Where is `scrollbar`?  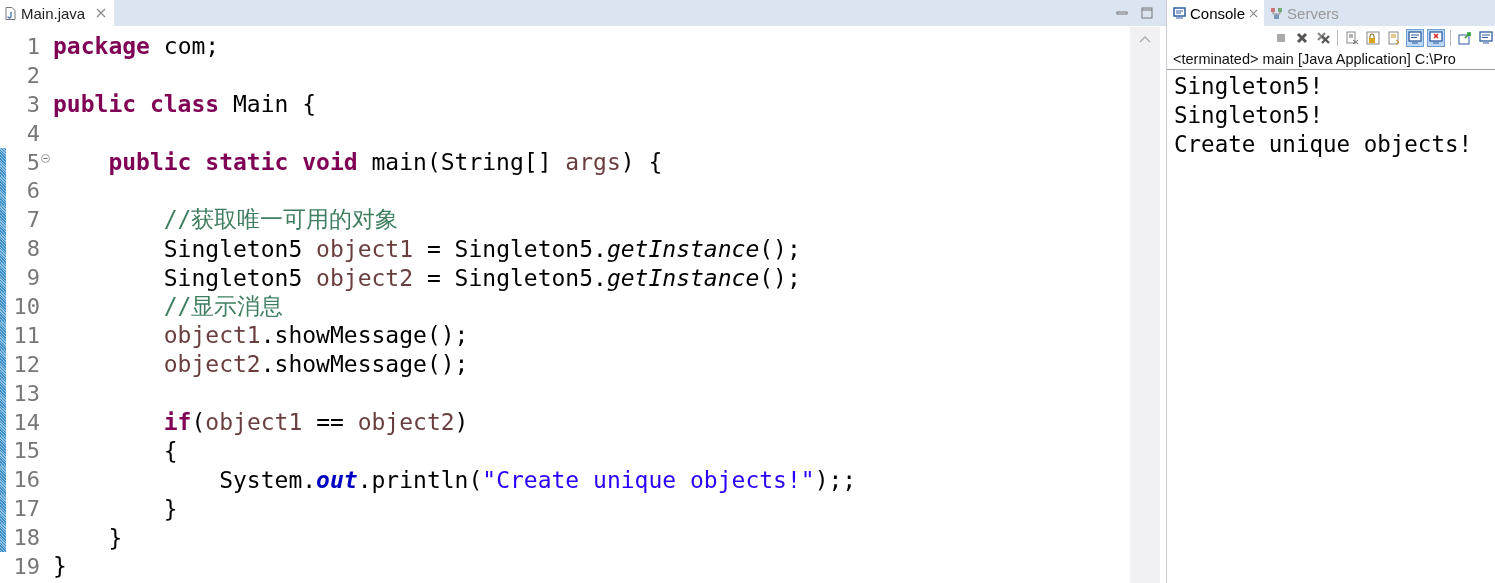
scrollbar is located at coordinates (1145, 305).